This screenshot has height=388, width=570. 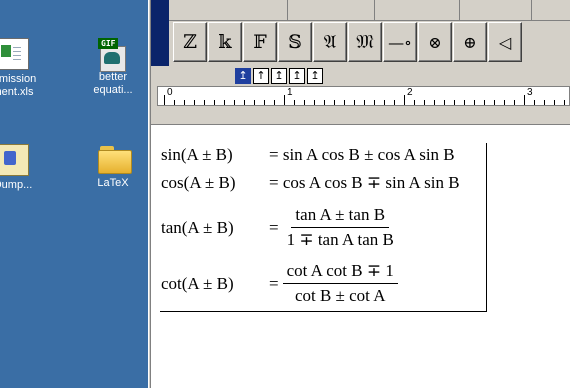 What do you see at coordinates (364, 182) in the screenshot?
I see `equation-rhs: = cos A cos B ∓ sin A sin B` at bounding box center [364, 182].